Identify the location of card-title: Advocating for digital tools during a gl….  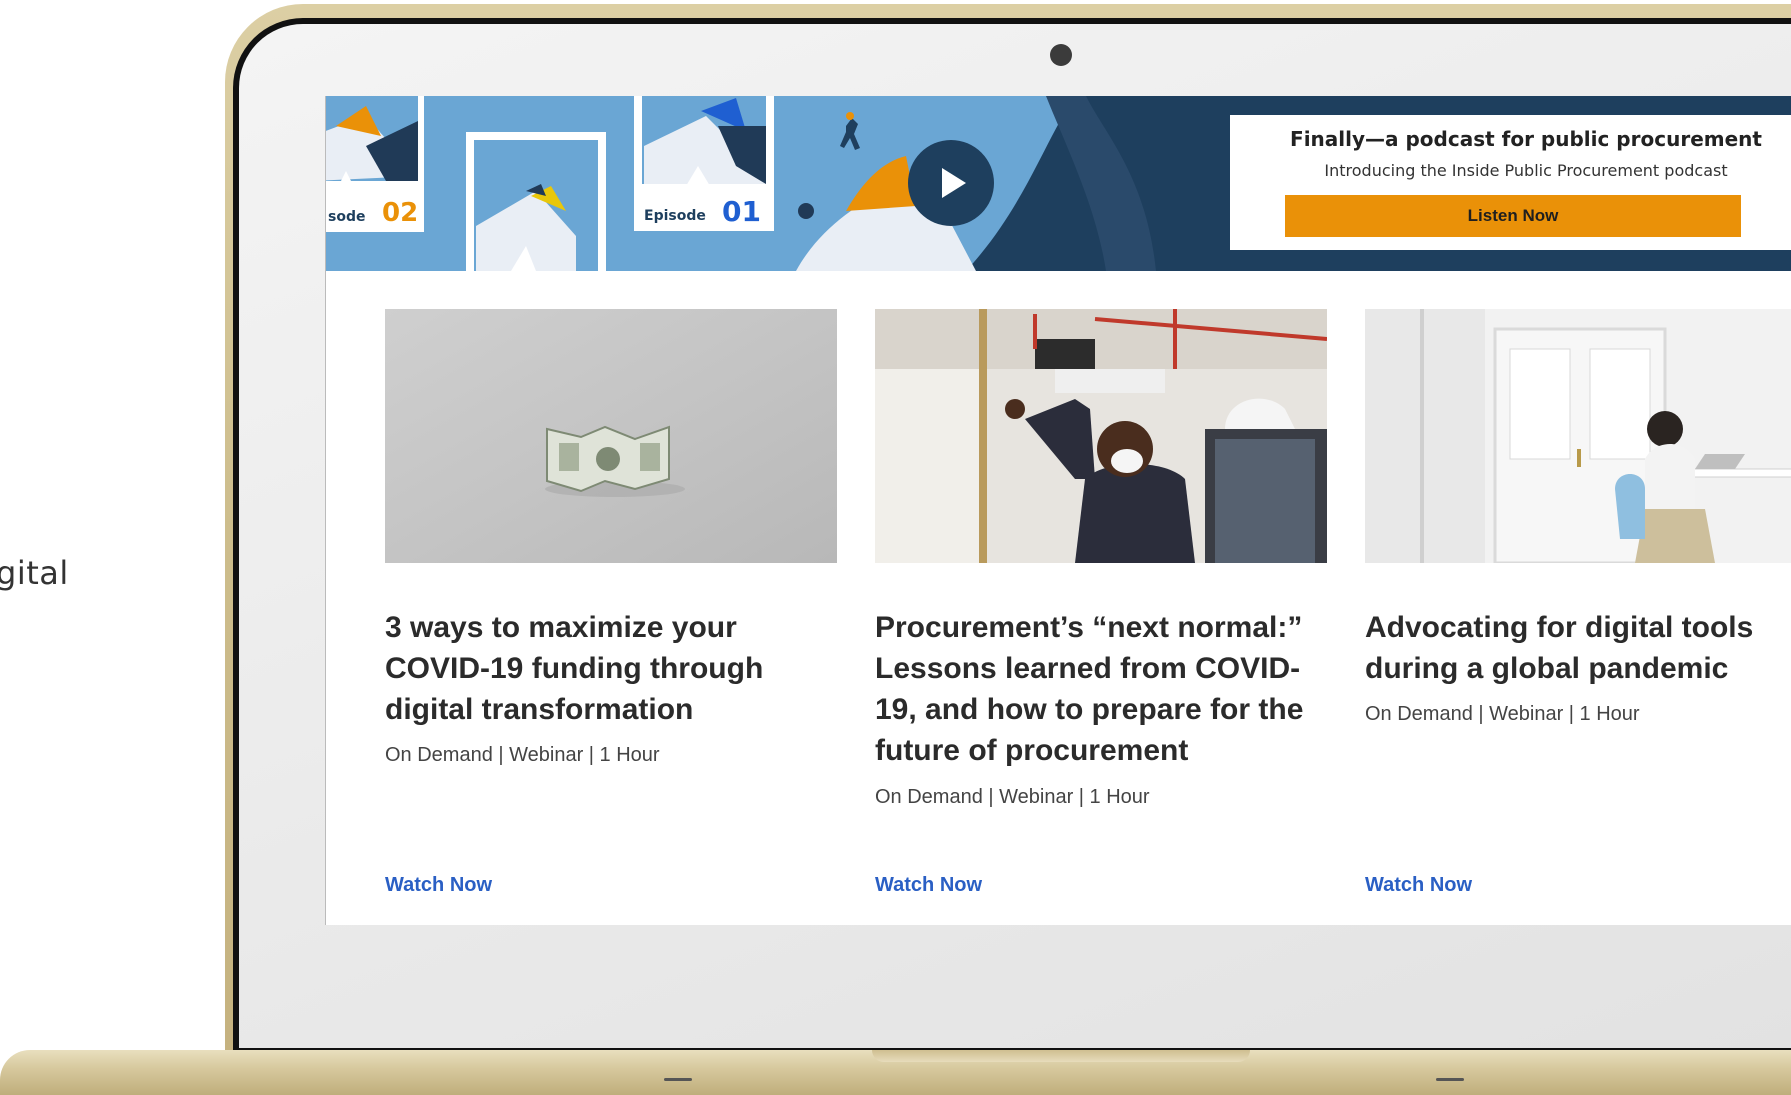
(1578, 648).